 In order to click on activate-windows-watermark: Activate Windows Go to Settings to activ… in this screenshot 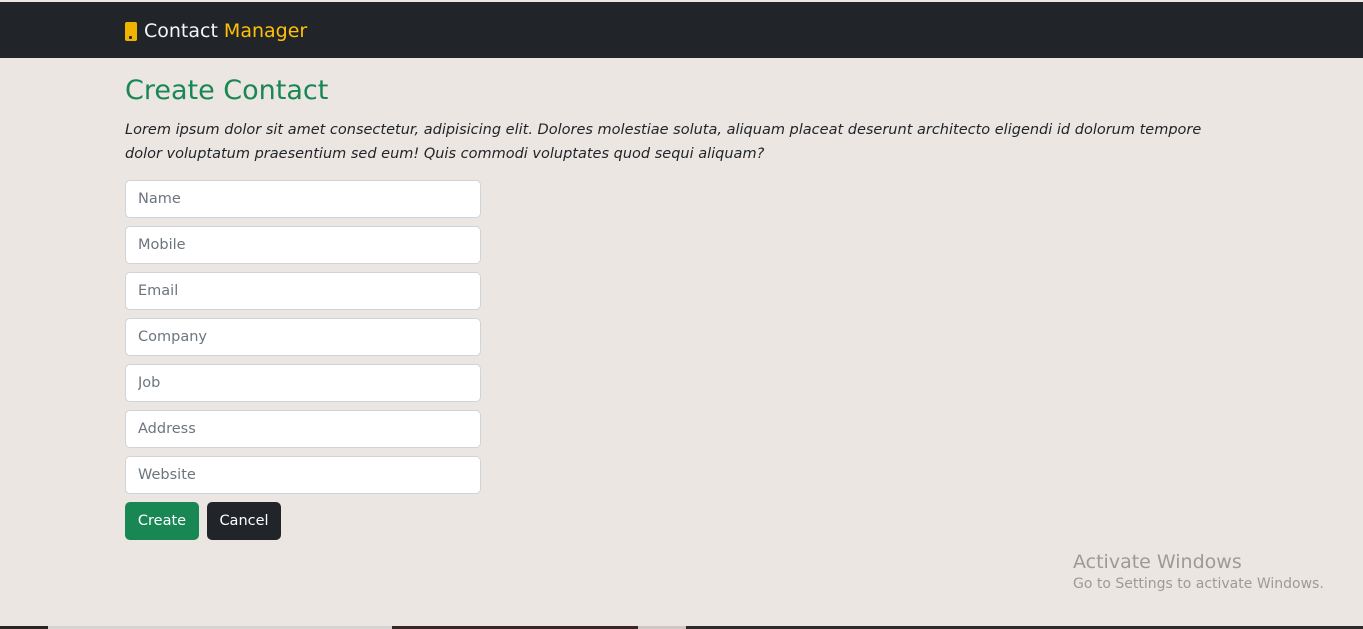, I will do `click(1198, 572)`.